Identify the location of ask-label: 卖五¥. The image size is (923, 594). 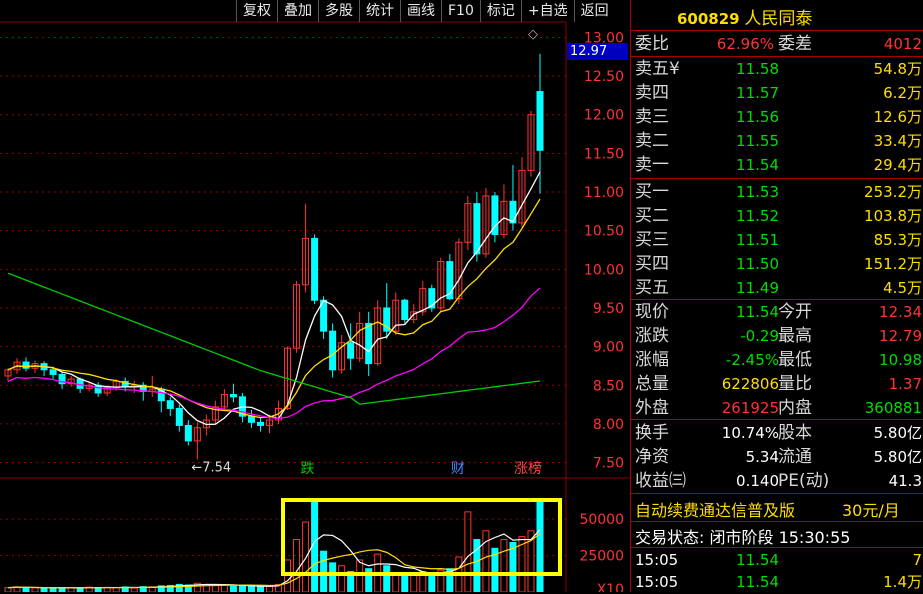
(657, 69).